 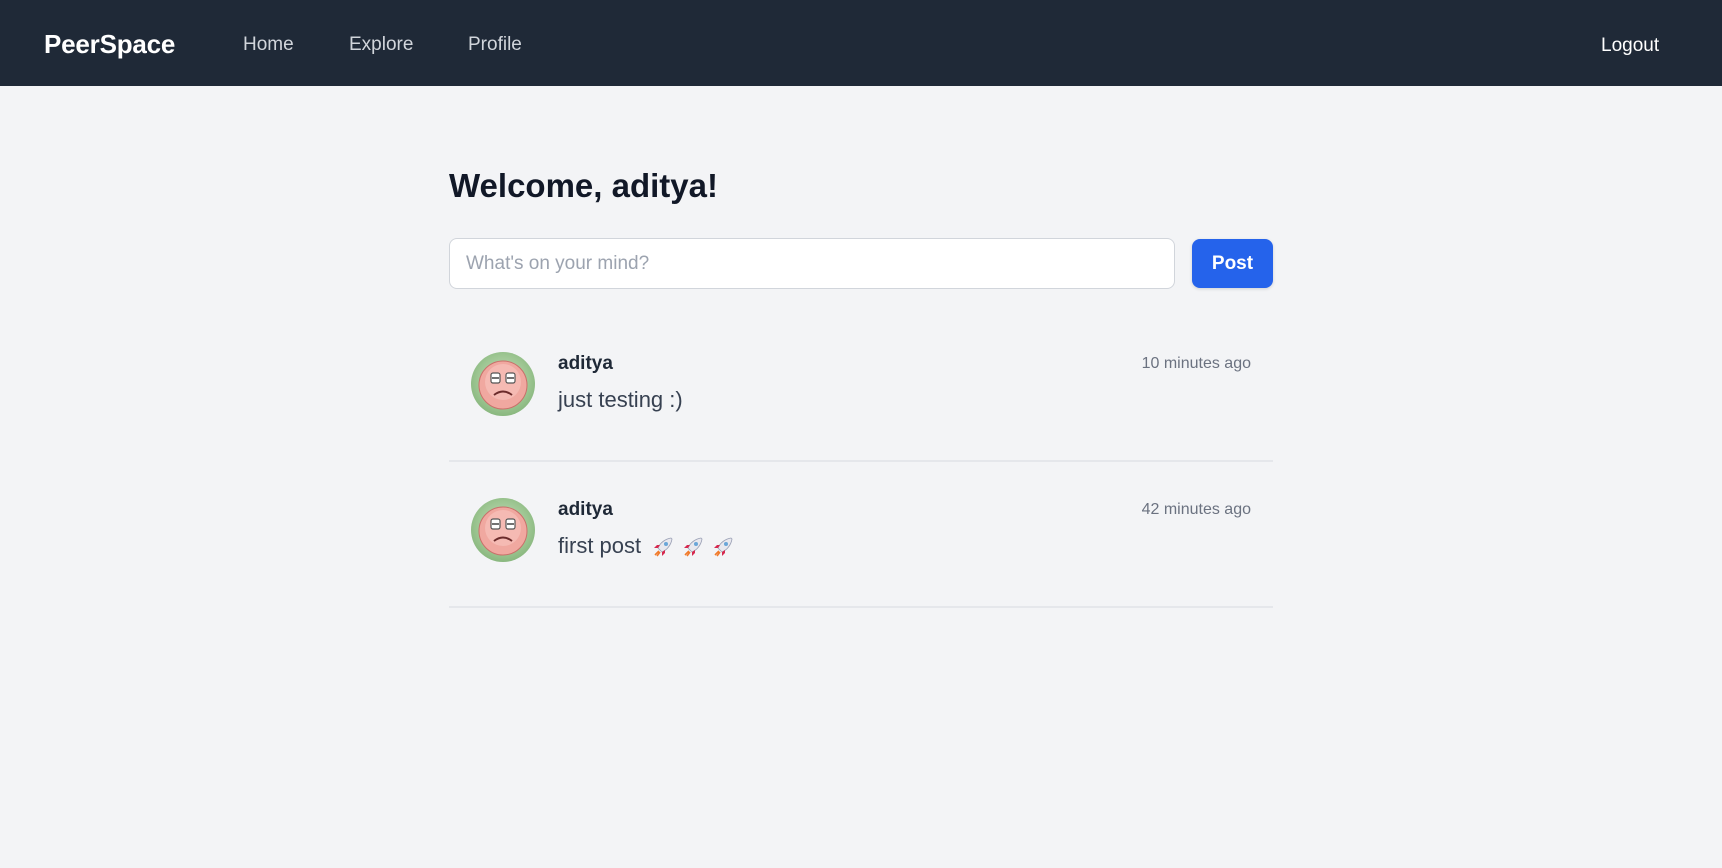 What do you see at coordinates (861, 535) in the screenshot?
I see `post-item: aditya 42 minutes ago first post` at bounding box center [861, 535].